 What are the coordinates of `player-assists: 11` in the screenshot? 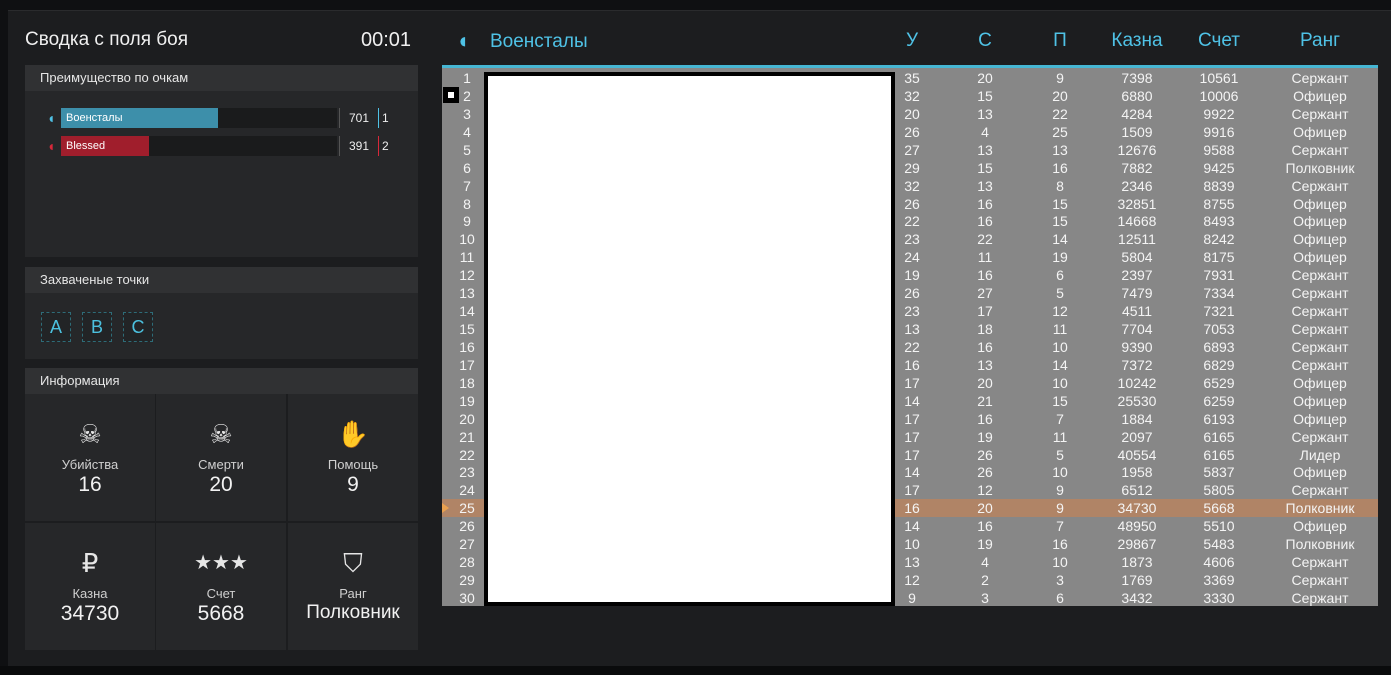 It's located at (1060, 436).